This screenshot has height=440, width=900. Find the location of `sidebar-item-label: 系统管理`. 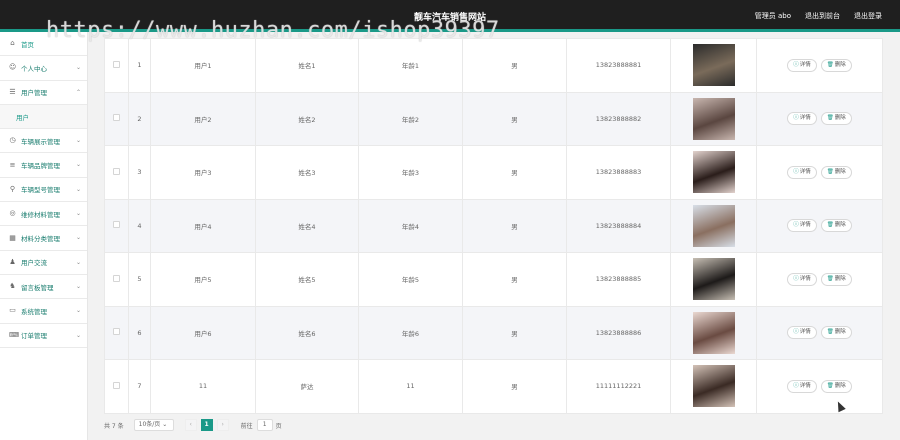

sidebar-item-label: 系统管理 is located at coordinates (34, 311).